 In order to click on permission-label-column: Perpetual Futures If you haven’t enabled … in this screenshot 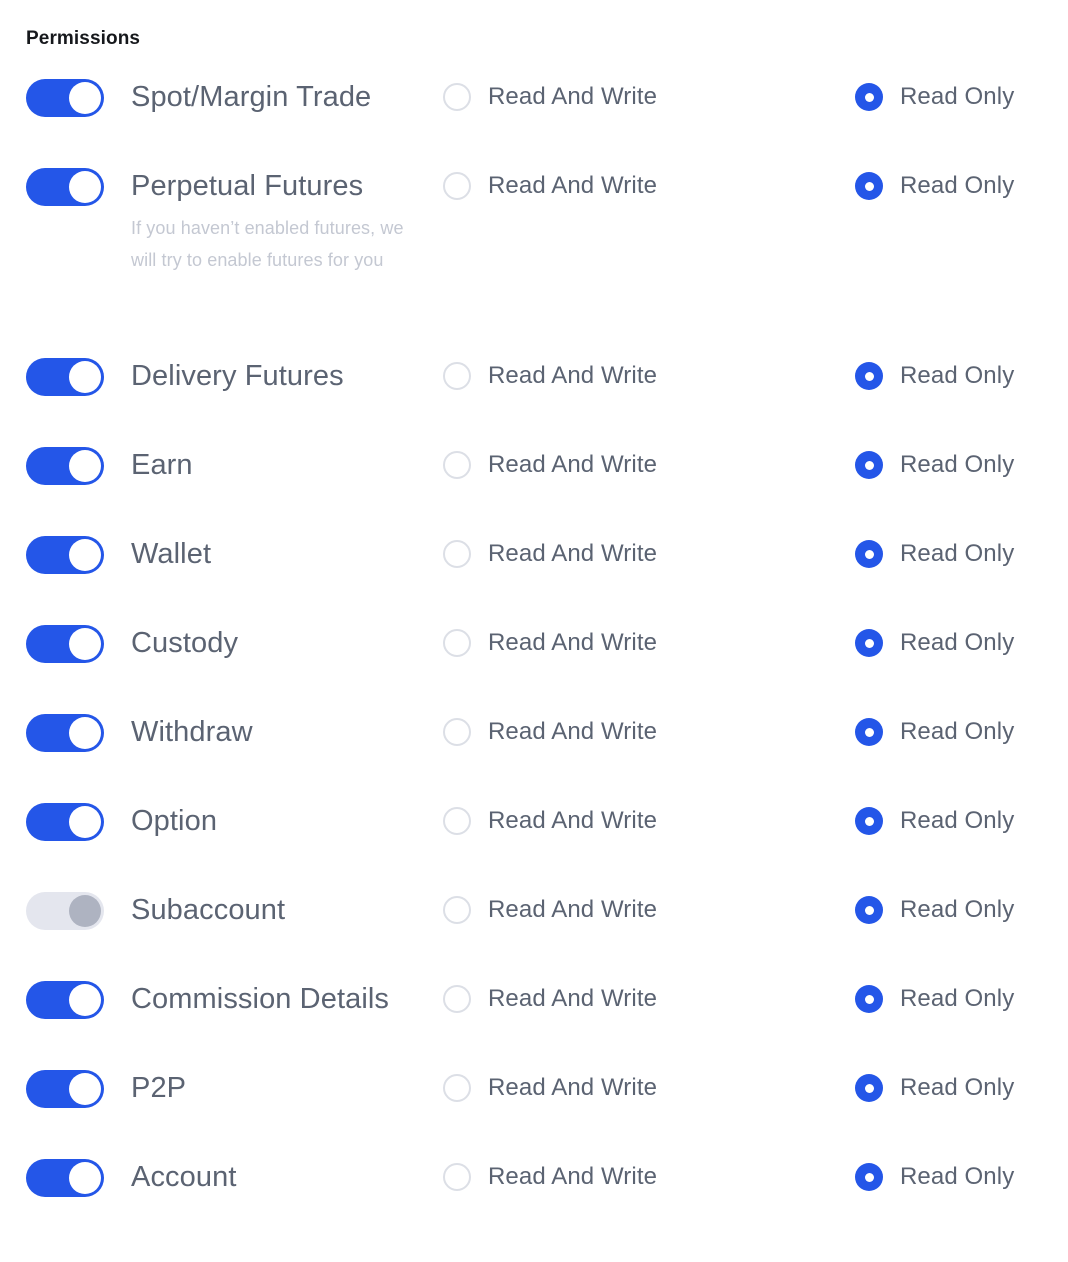, I will do `click(287, 219)`.